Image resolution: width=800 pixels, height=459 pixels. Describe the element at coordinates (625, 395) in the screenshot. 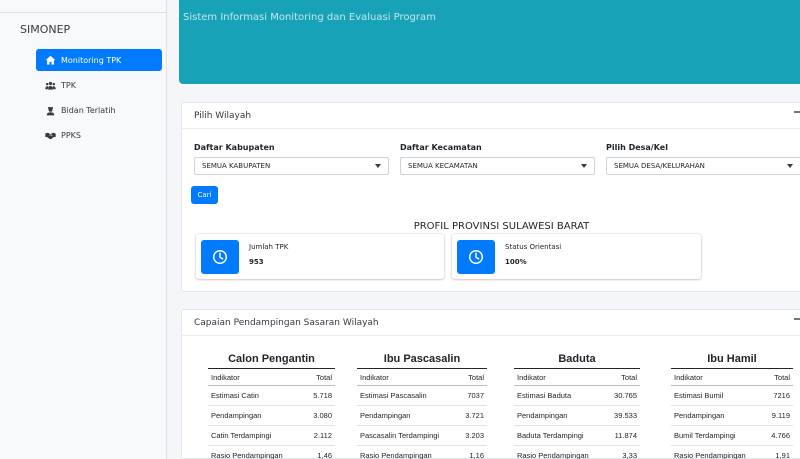

I see `row-value: 30.765` at that location.